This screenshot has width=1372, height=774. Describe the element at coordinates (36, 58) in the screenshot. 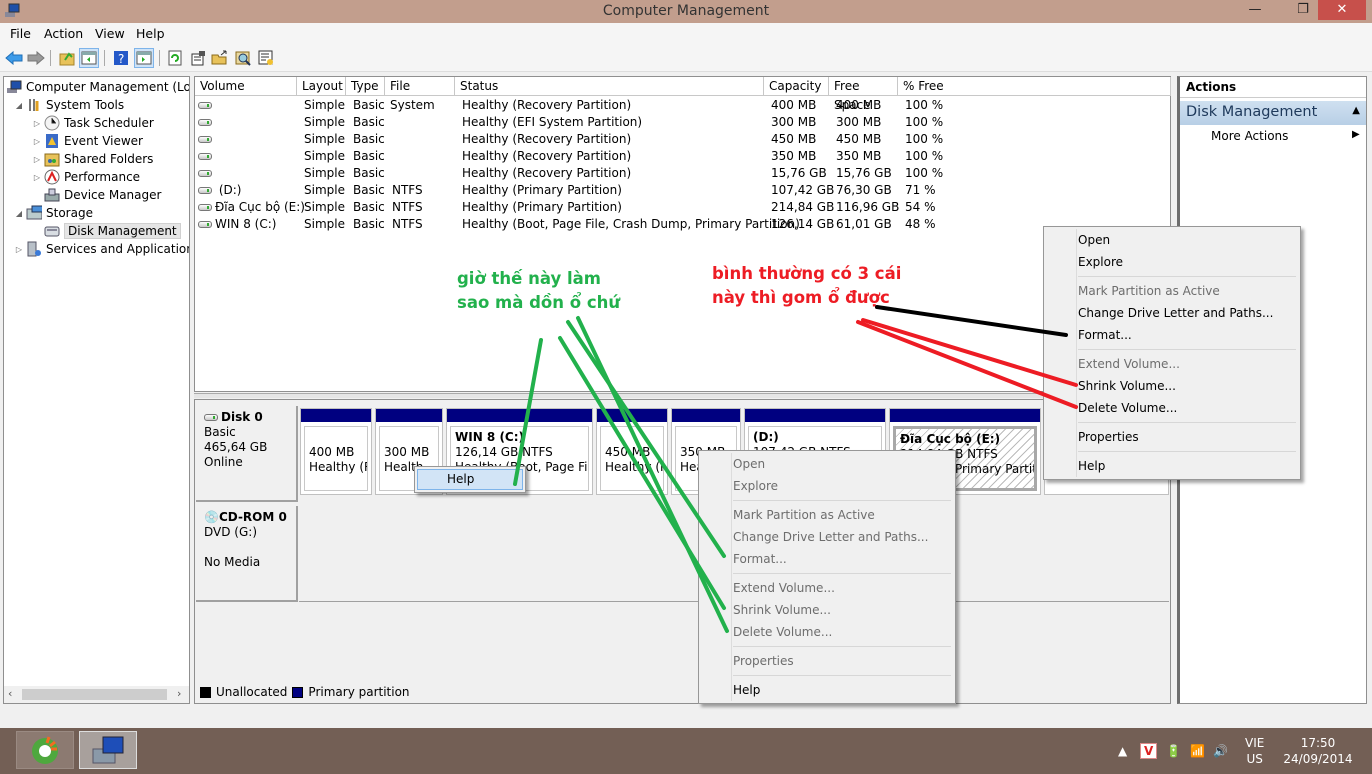

I see `forward-icon` at that location.